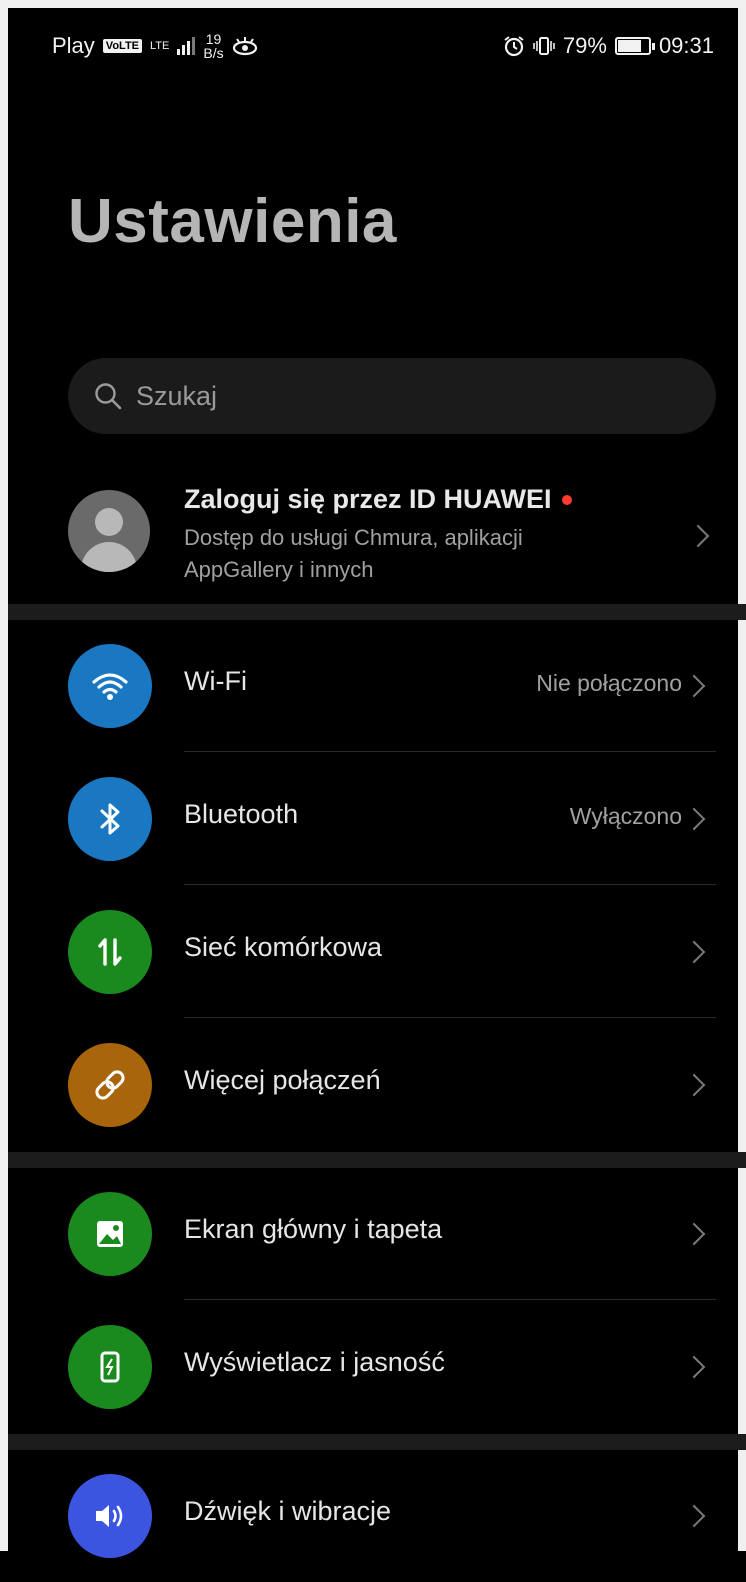  I want to click on search-icon, so click(108, 396).